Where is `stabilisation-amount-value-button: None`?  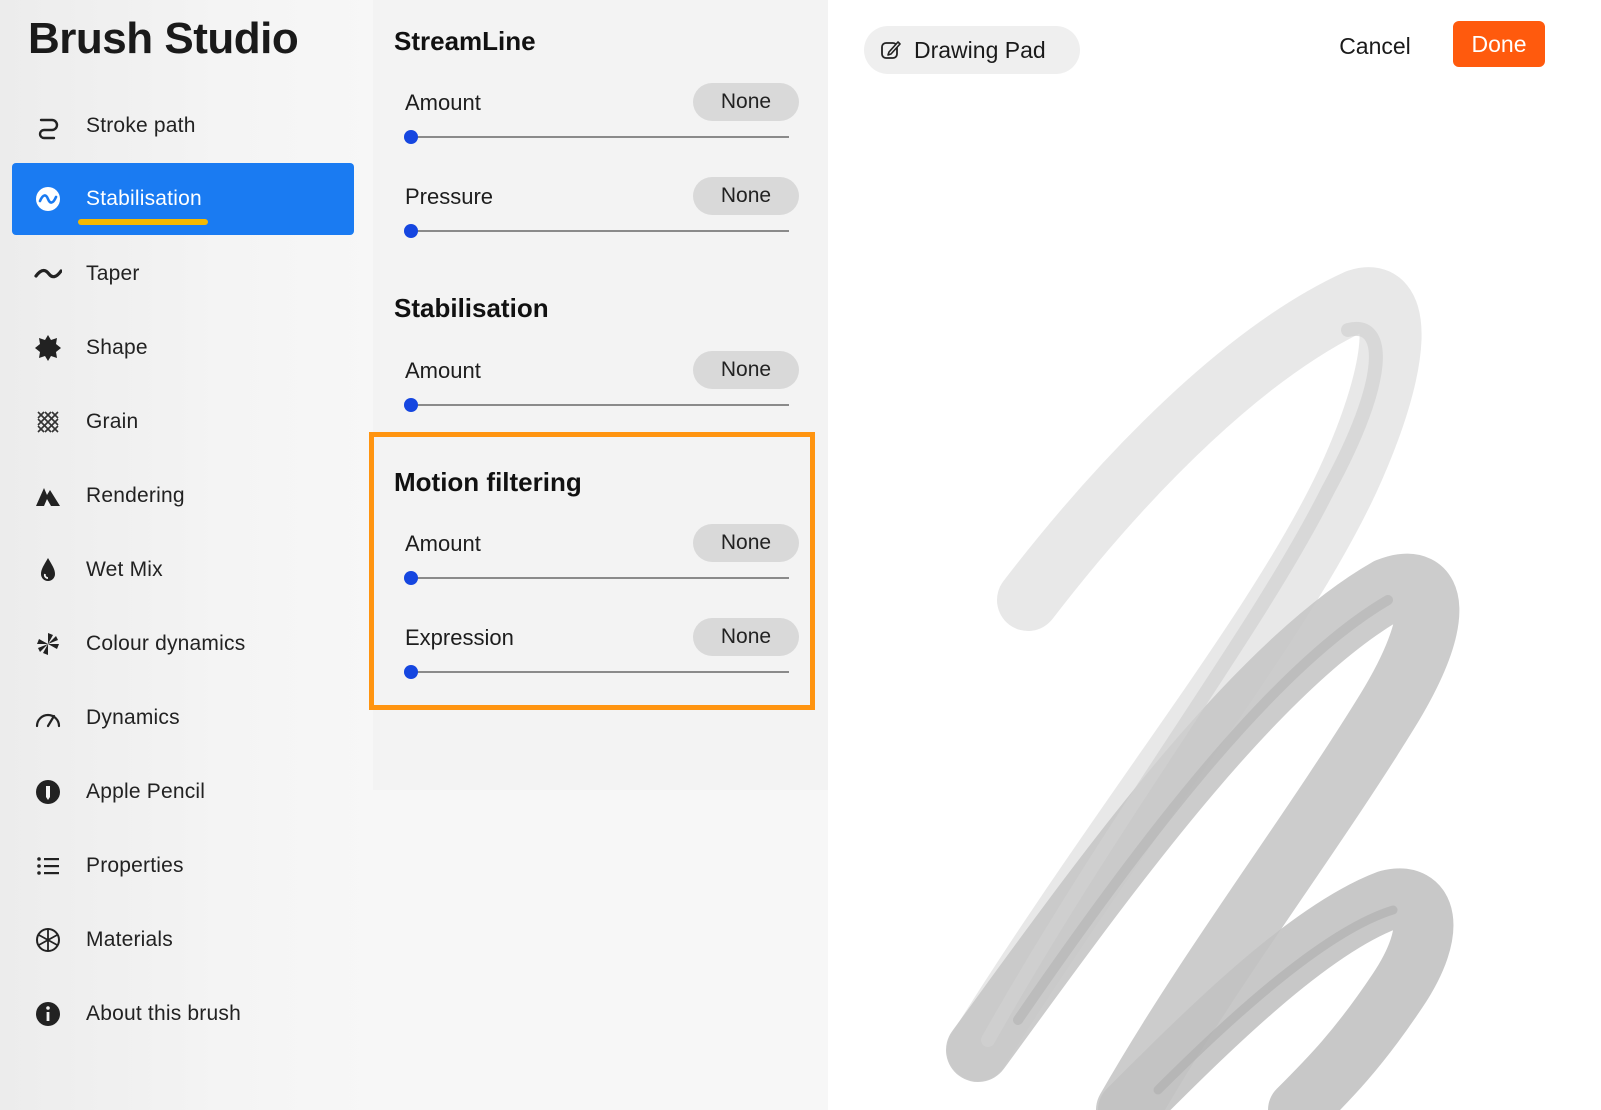
stabilisation-amount-value-button: None is located at coordinates (746, 370).